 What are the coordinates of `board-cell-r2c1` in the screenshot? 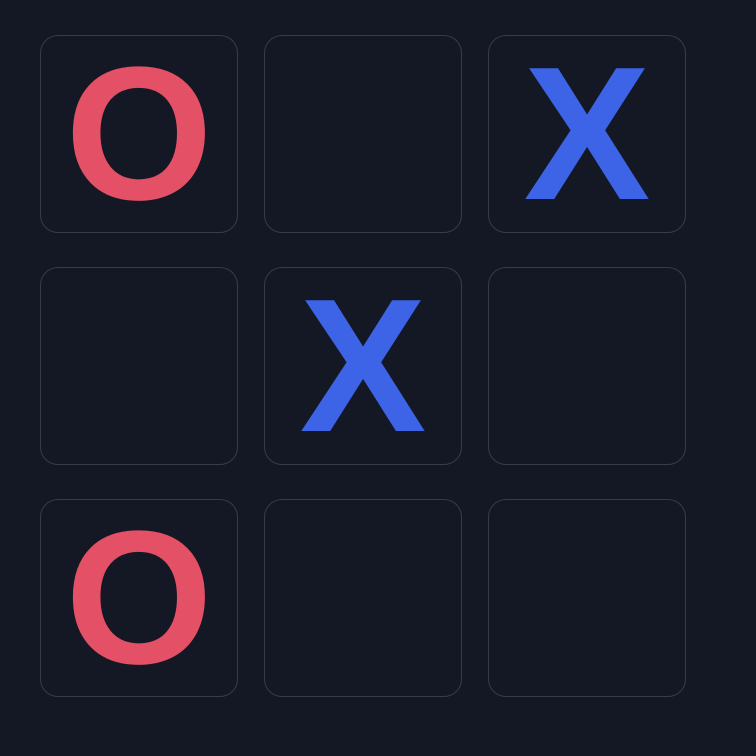 It's located at (139, 366).